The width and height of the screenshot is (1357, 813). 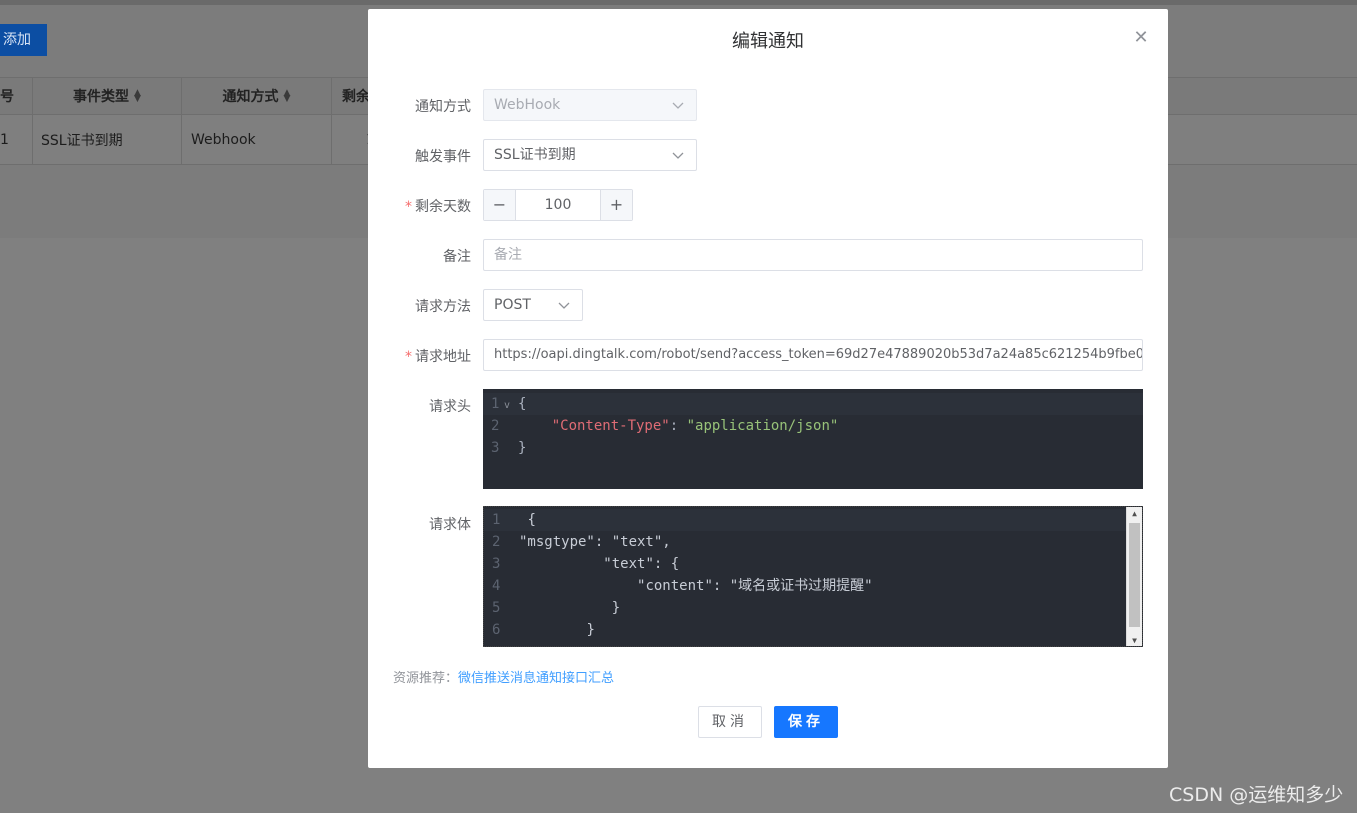 What do you see at coordinates (590, 155) in the screenshot?
I see `trigger-event-select: SSL证书到期` at bounding box center [590, 155].